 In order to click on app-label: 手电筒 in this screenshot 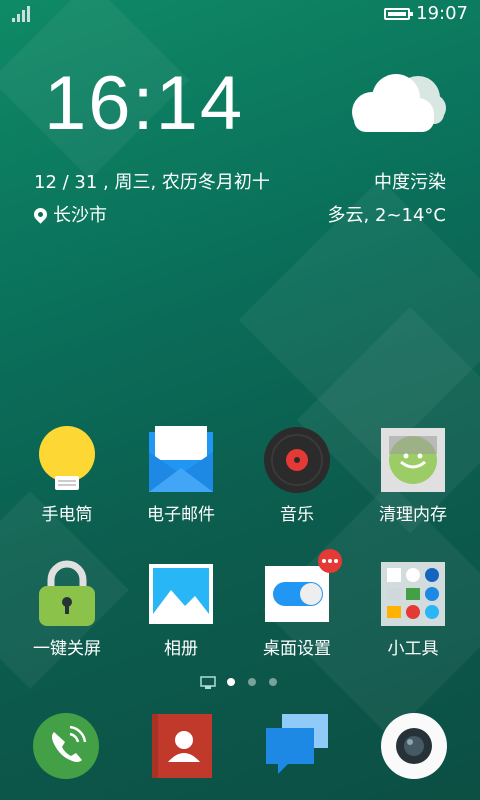, I will do `click(67, 515)`.